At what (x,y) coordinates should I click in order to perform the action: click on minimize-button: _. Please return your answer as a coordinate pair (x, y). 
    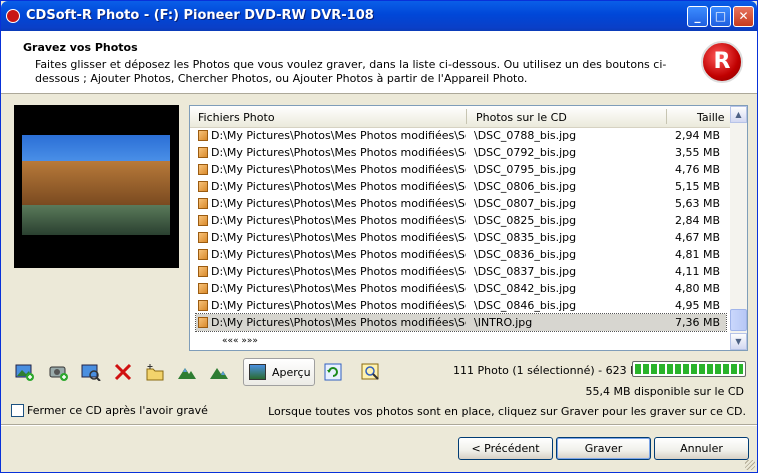
    Looking at the image, I should click on (697, 16).